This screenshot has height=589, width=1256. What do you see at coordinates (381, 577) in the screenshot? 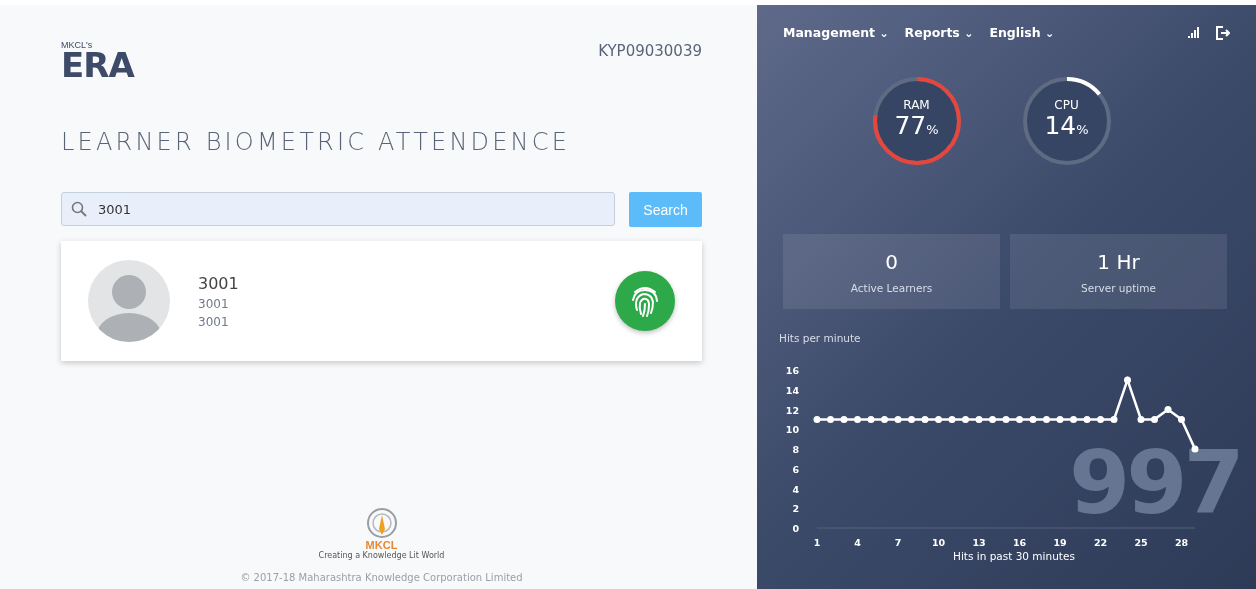
I see `copyright-text: © 2017-18 Maharashtra Knowledge Corporation Limited` at bounding box center [381, 577].